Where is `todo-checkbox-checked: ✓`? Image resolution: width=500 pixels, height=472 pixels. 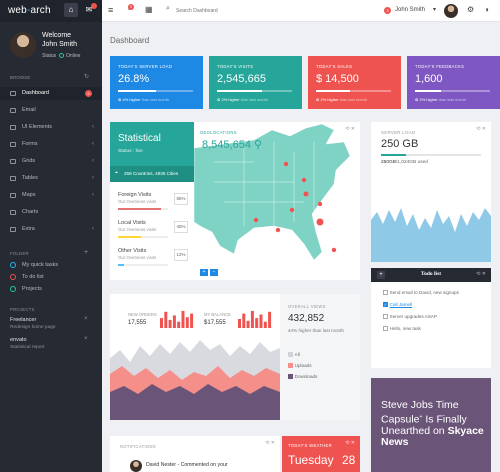
todo-checkbox-checked: ✓ is located at coordinates (385, 304).